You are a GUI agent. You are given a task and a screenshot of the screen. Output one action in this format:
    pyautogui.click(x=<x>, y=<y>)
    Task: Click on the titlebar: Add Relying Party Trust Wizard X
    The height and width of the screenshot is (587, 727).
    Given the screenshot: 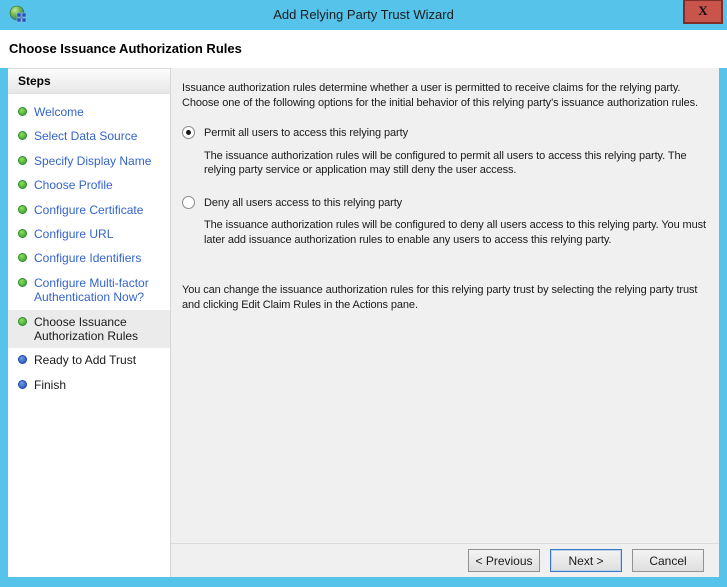 What is the action you would take?
    pyautogui.click(x=363, y=15)
    